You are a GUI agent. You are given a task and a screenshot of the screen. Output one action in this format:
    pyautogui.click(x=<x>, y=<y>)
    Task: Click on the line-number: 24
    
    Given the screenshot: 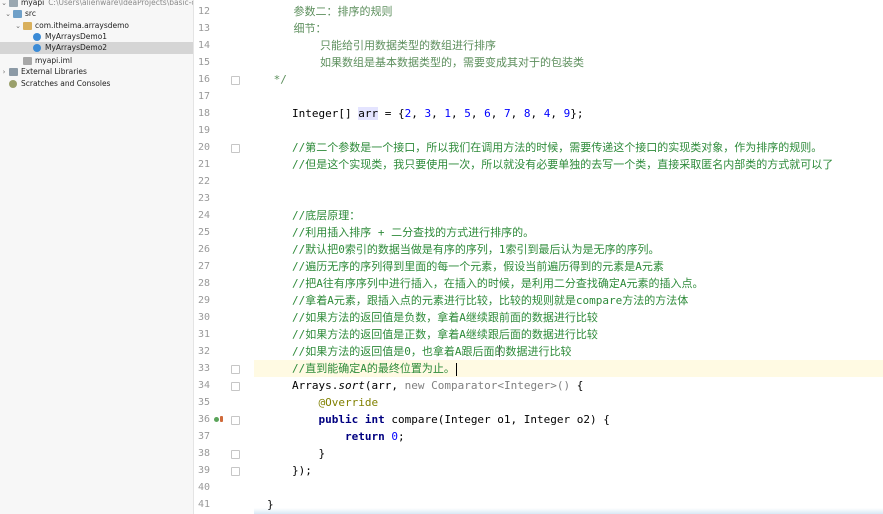 What is the action you would take?
    pyautogui.click(x=203, y=215)
    